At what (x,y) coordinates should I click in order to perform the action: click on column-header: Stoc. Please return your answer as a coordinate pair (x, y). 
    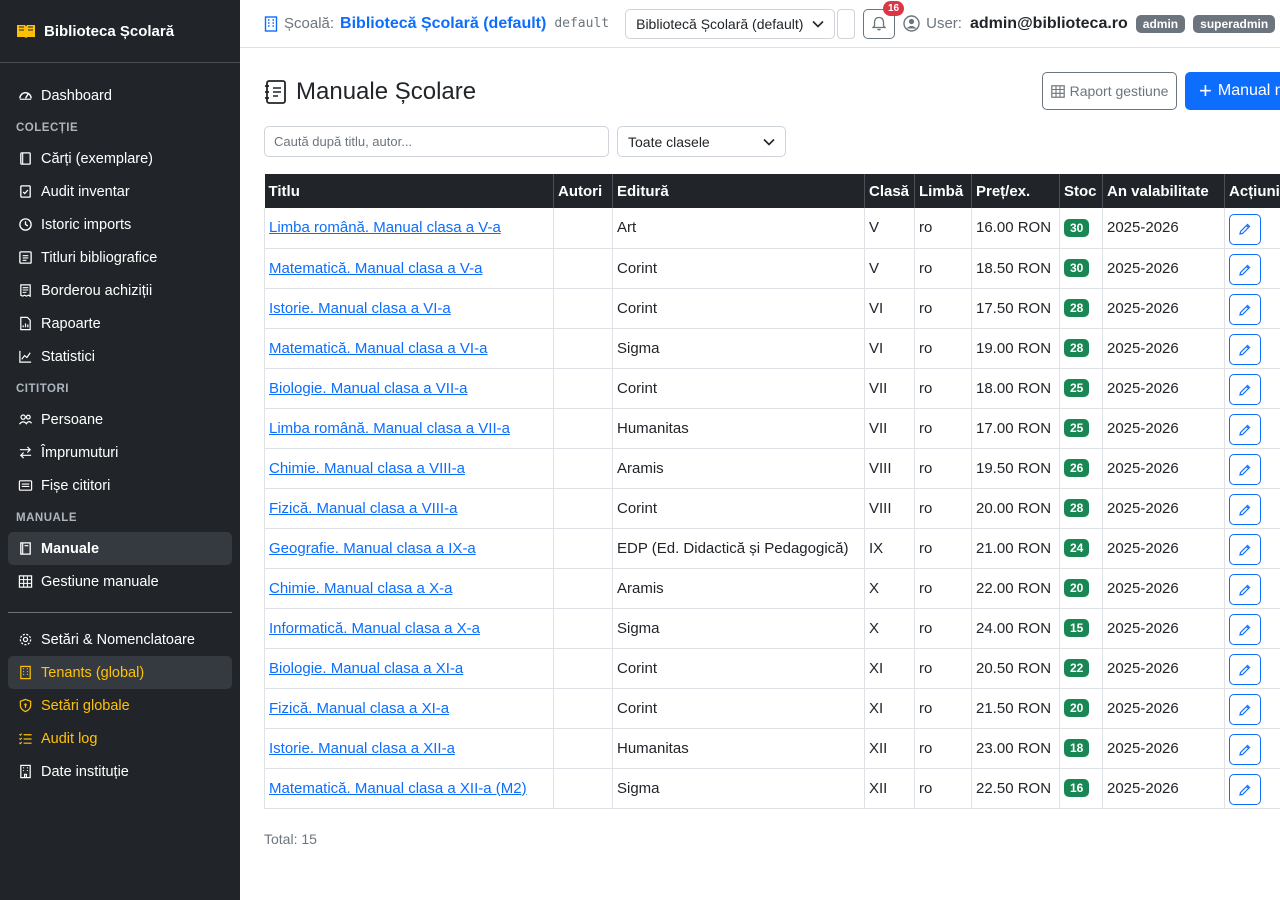
    Looking at the image, I should click on (1081, 191).